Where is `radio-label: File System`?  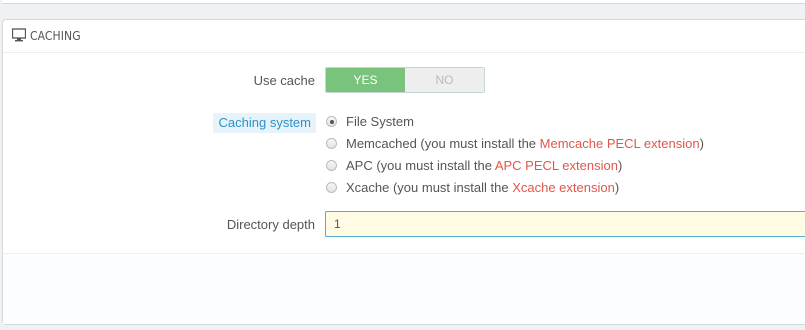 radio-label: File System is located at coordinates (380, 121).